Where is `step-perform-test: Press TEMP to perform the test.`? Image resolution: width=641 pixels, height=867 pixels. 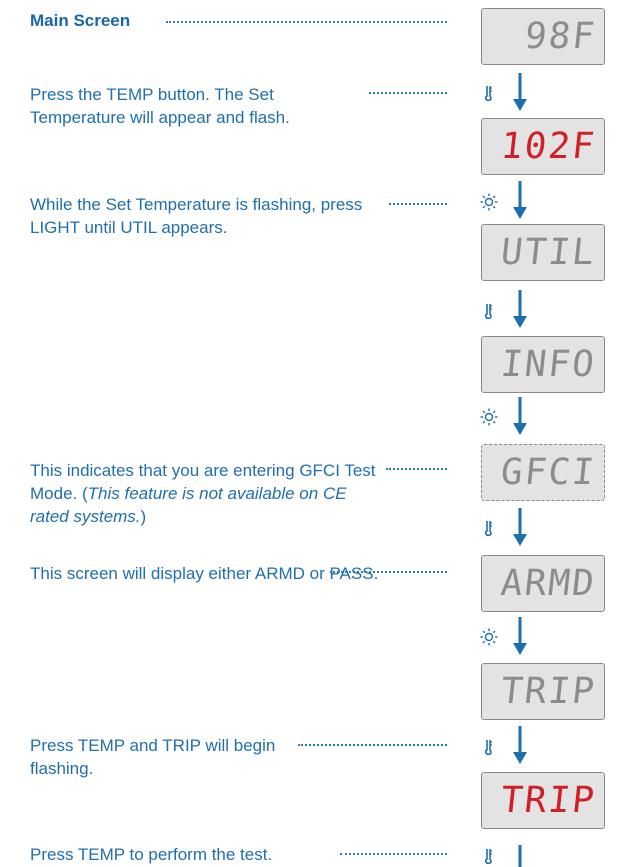 step-perform-test: Press TEMP to perform the test. is located at coordinates (151, 854).